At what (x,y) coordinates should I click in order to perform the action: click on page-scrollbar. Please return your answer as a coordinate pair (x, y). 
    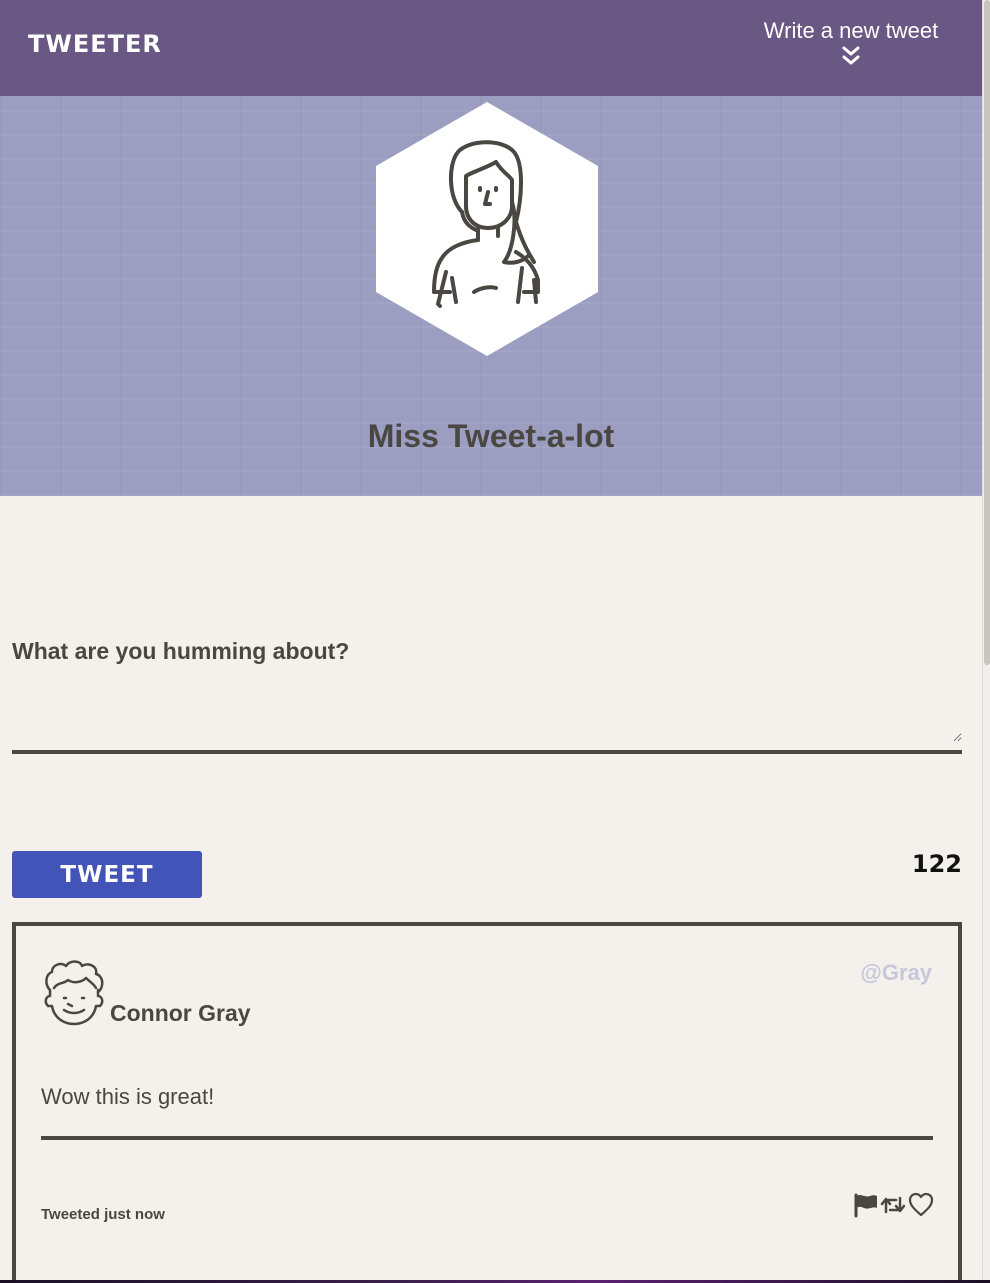
    Looking at the image, I should click on (986, 641).